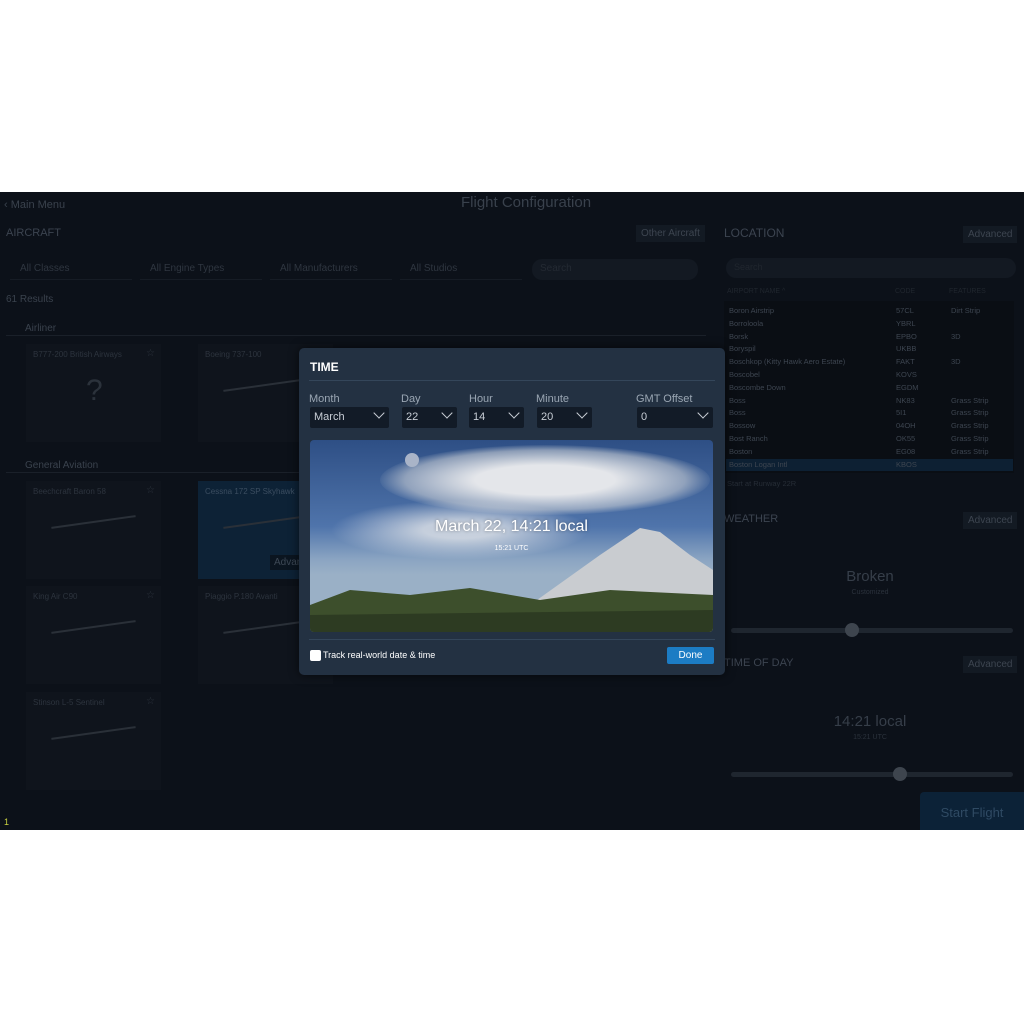 Image resolution: width=1024 pixels, height=1024 pixels. I want to click on airport-row: Boron Airstrip 57CL Dirt Strip, so click(869, 311).